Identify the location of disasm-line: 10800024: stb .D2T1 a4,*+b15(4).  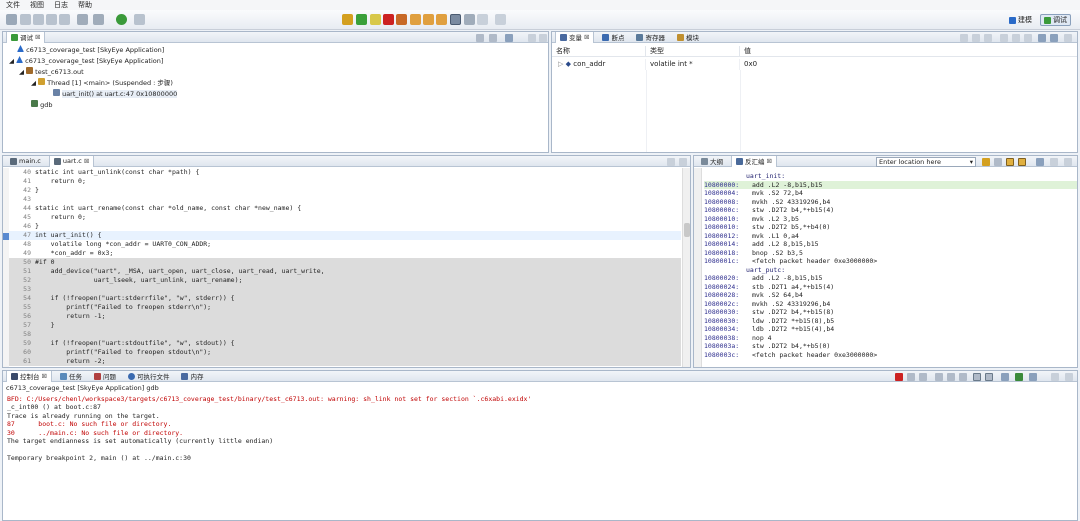
(890, 287).